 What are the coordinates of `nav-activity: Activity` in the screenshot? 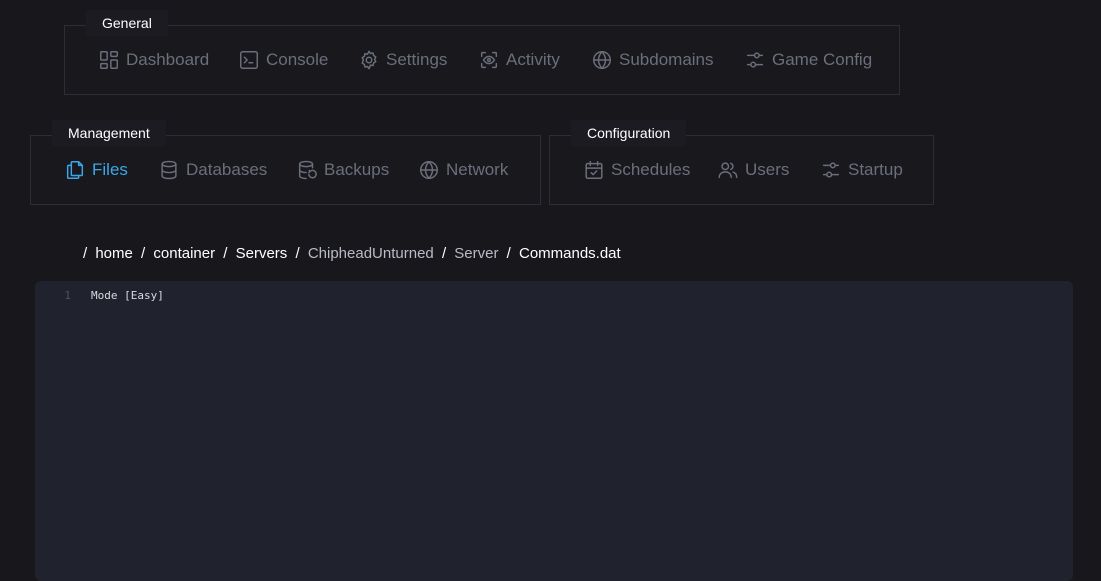 It's located at (519, 60).